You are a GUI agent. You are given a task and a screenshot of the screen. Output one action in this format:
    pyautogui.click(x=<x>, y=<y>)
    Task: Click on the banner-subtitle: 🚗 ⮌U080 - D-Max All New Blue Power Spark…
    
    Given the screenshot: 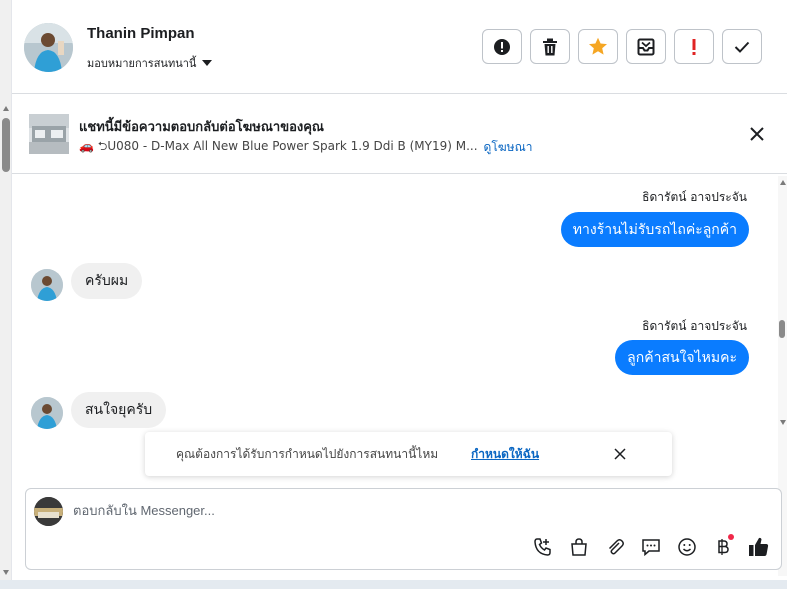 What is the action you would take?
    pyautogui.click(x=305, y=147)
    